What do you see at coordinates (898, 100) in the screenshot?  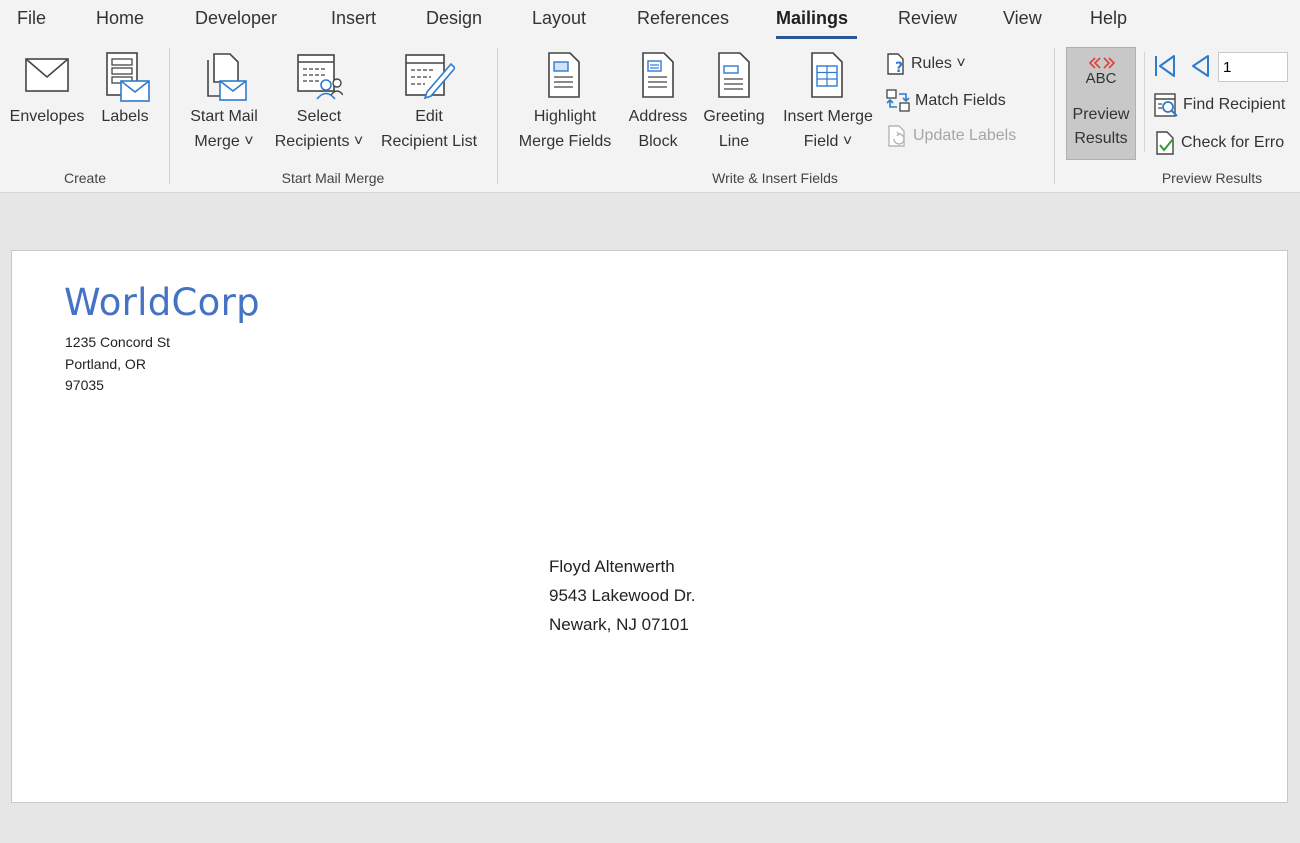 I see `match-fields-icon` at bounding box center [898, 100].